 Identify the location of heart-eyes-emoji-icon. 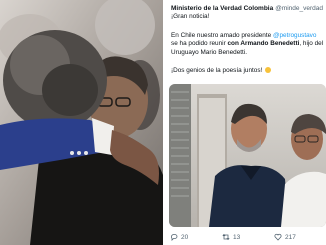
(268, 70).